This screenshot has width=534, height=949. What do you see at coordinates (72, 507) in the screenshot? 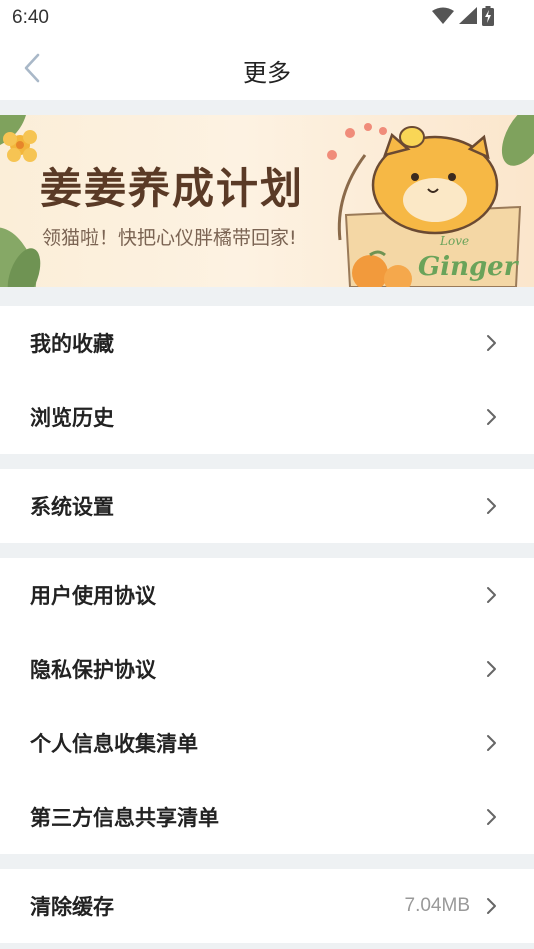
I see `menu-item-label: 系统设置` at bounding box center [72, 507].